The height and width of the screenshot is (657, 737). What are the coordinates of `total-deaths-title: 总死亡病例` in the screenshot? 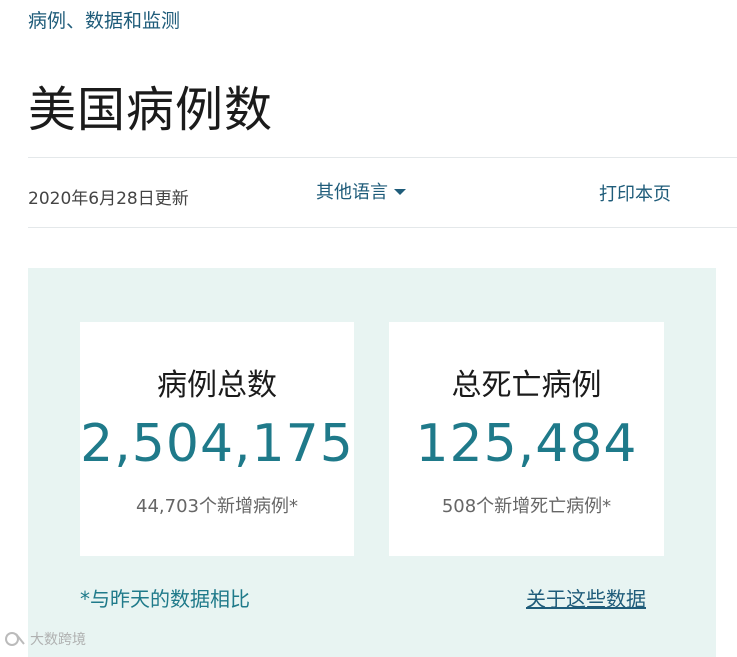 It's located at (526, 385).